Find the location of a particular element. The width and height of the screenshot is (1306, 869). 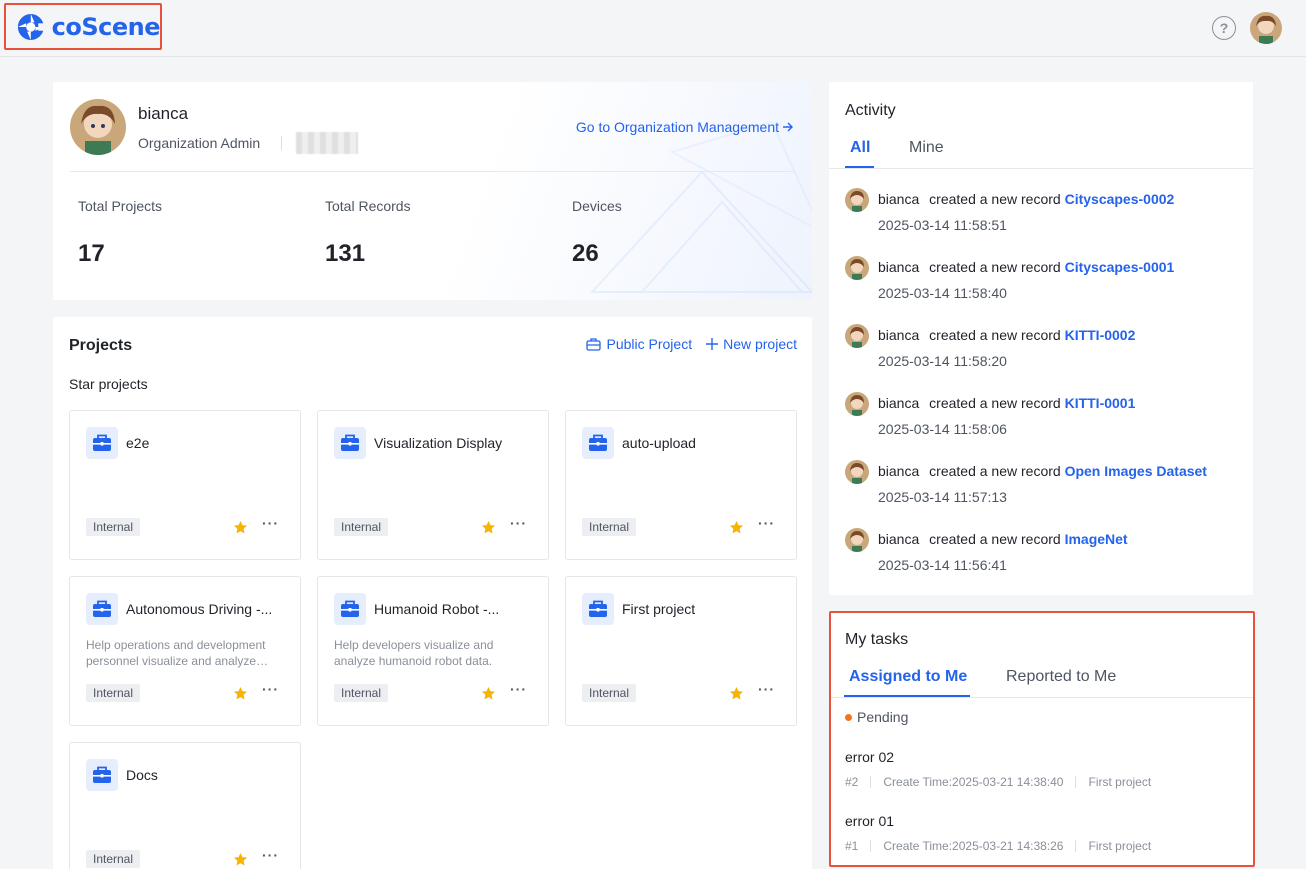

public-project-button: Public Project is located at coordinates (639, 344).